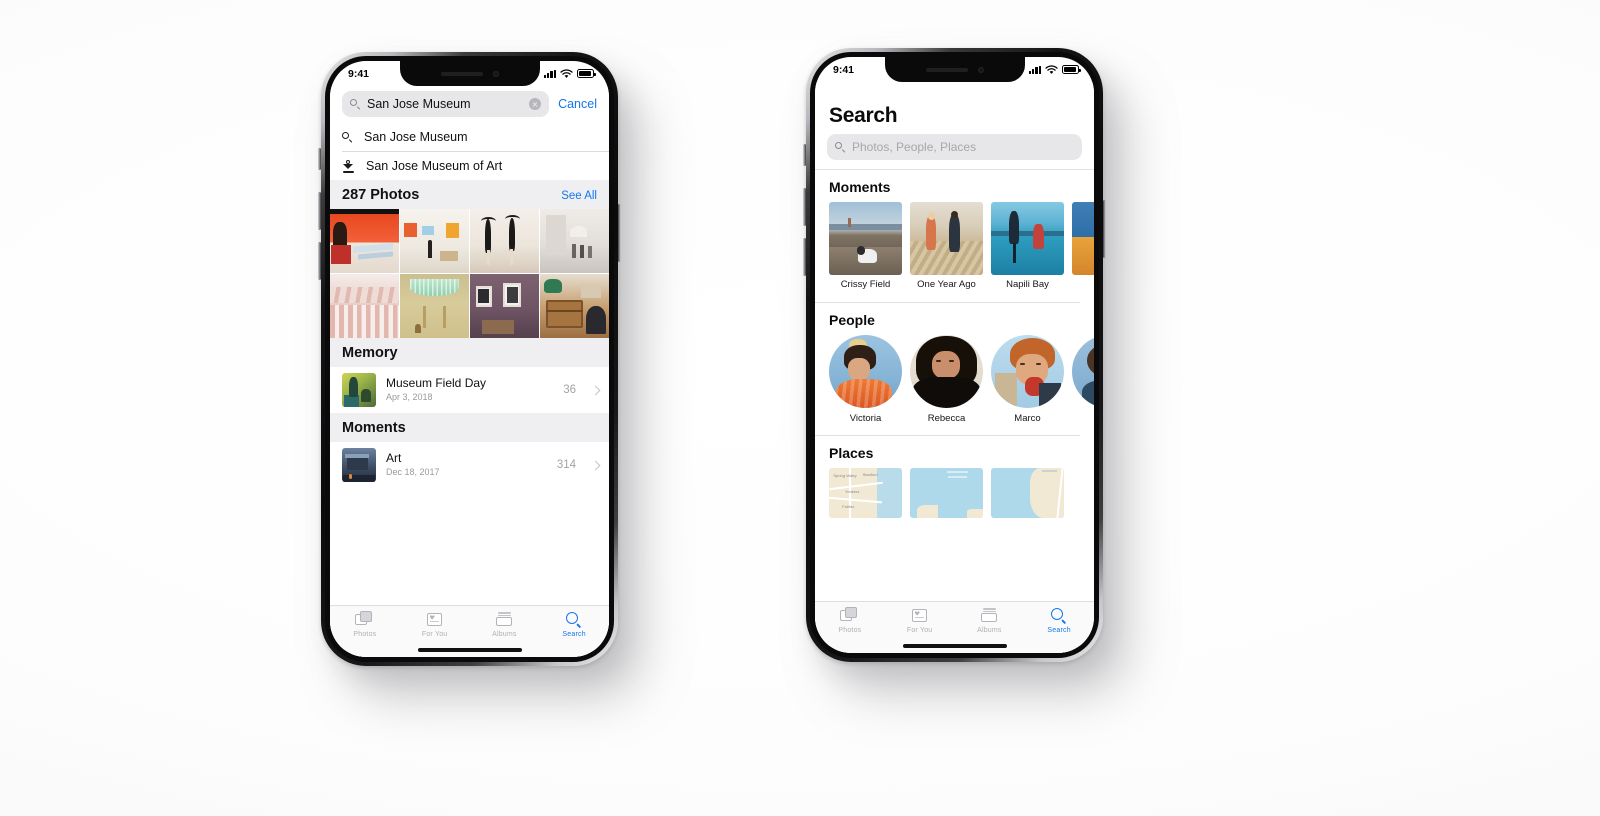  I want to click on moments-row-art: Art Dec 18, 2017 314, so click(469, 465).